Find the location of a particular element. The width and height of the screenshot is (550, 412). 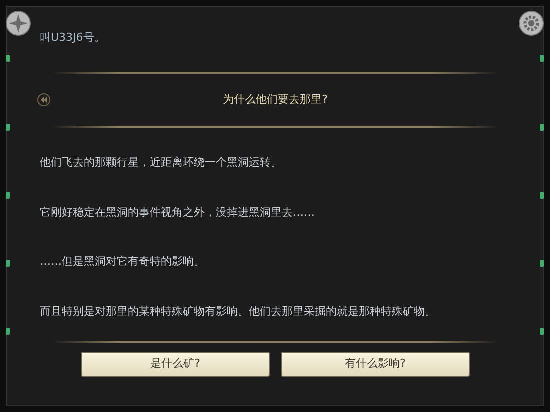

rewind-icon is located at coordinates (44, 100).